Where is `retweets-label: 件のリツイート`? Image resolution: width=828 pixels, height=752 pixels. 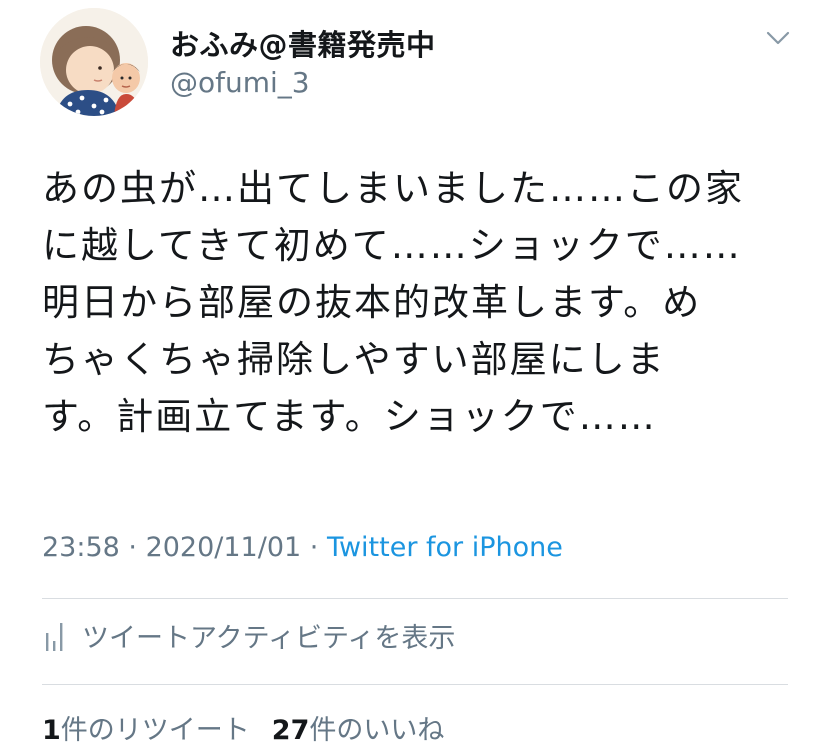
retweets-label: 件のリツイート is located at coordinates (155, 730).